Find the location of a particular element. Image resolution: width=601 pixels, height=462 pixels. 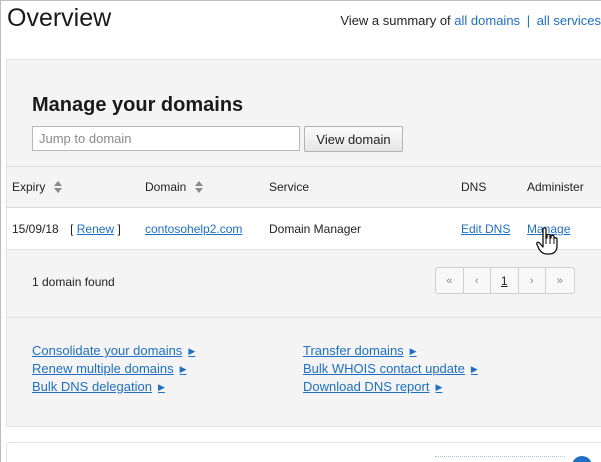

page-title: Overview is located at coordinates (59, 18).